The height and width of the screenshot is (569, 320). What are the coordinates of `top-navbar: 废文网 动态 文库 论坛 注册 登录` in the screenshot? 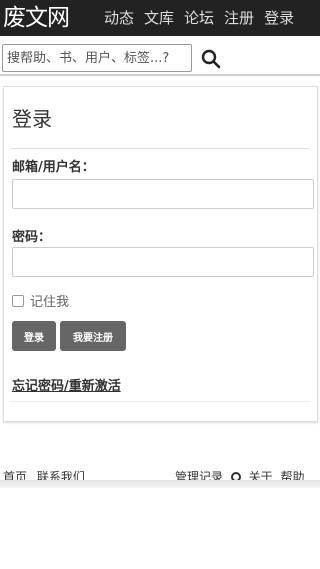 It's located at (160, 18).